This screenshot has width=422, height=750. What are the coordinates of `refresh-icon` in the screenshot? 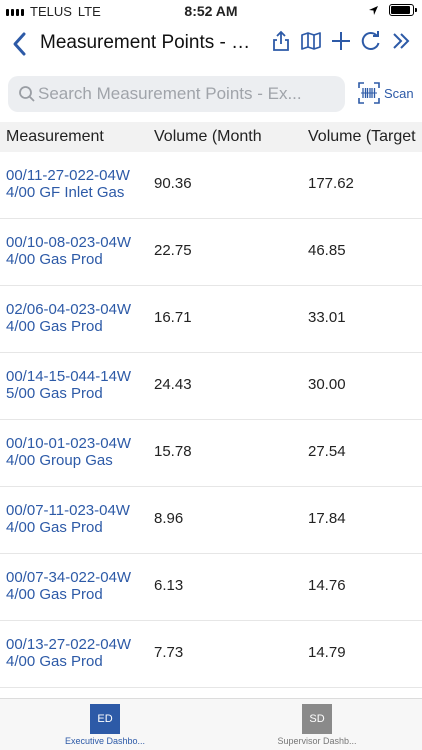 It's located at (370, 40).